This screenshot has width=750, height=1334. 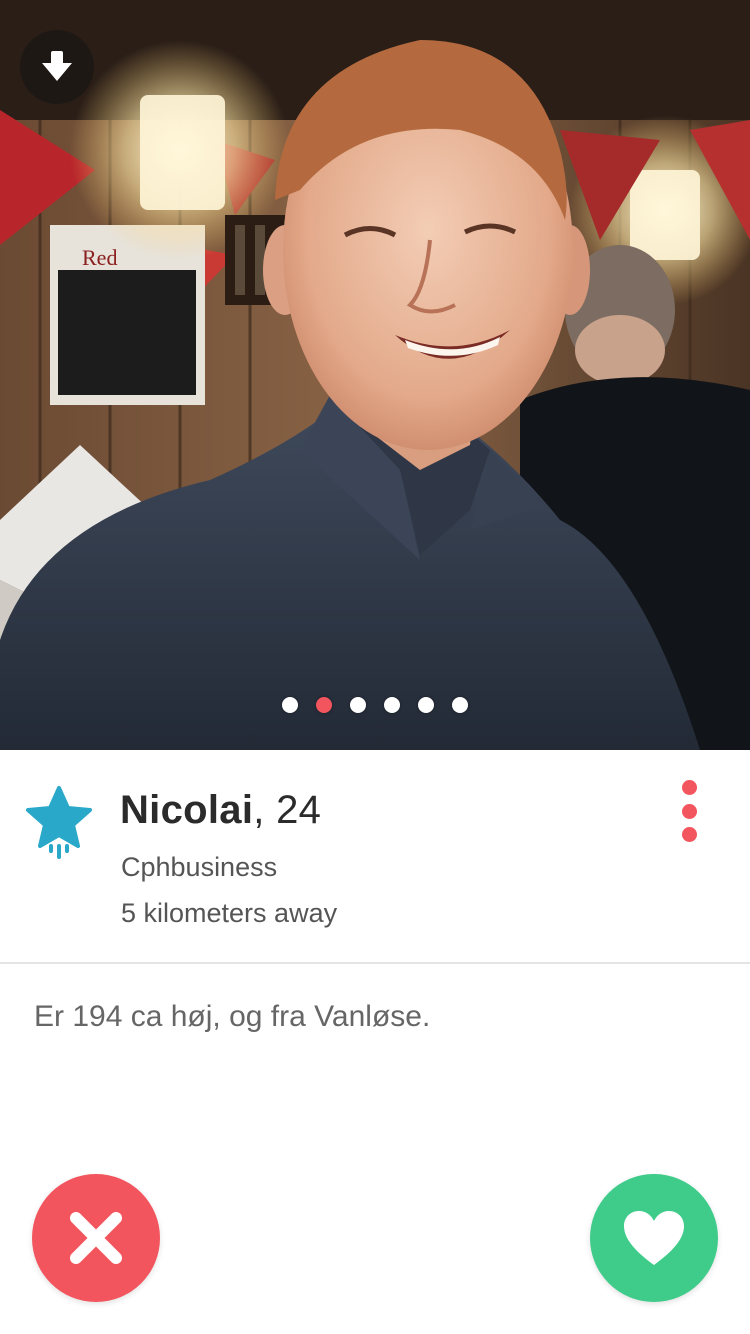 I want to click on profile-distance: 5 kilometers away, so click(x=229, y=913).